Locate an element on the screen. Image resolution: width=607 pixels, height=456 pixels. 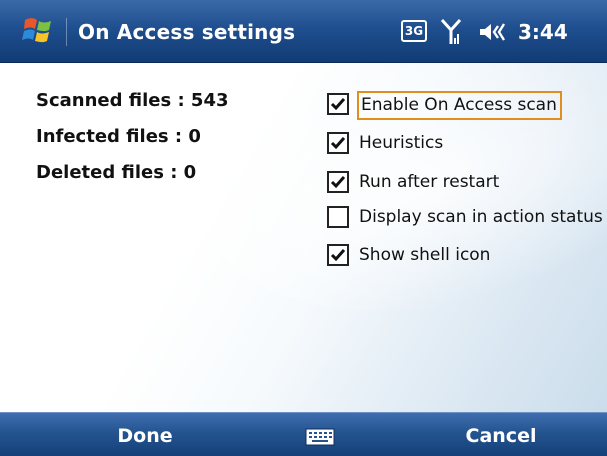
infected-files-stat: Infected files : 0 is located at coordinates (118, 136).